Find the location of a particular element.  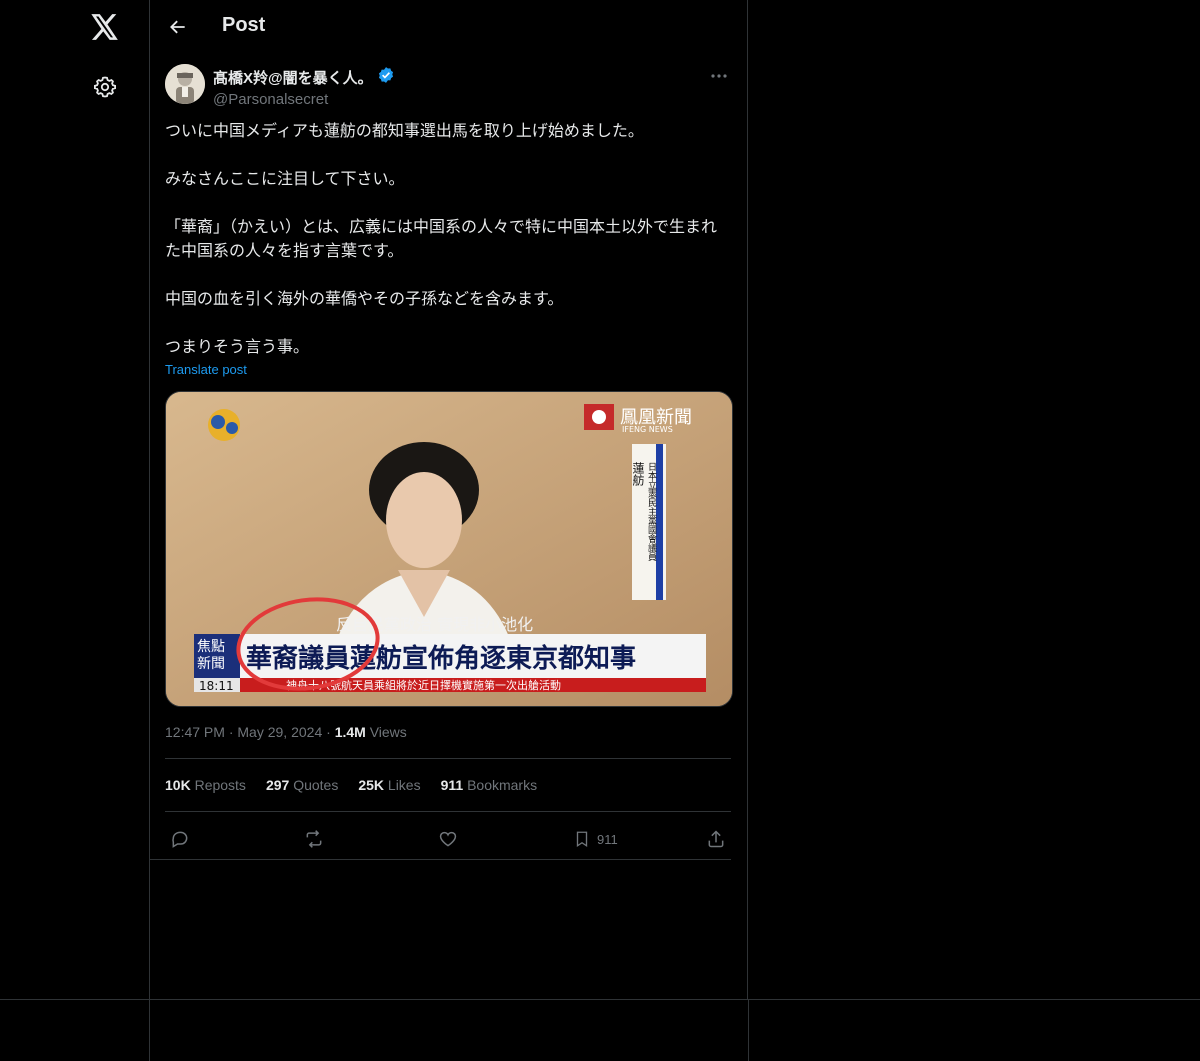

media-box-label-1: 焦點 is located at coordinates (211, 647).